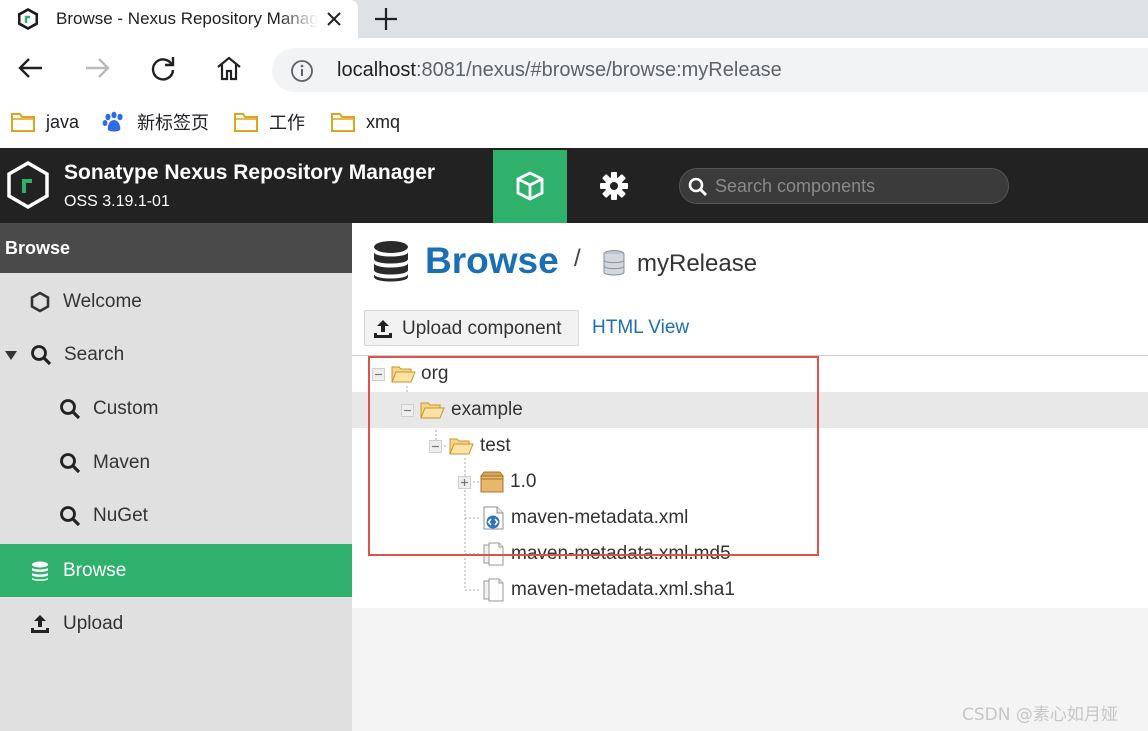  What do you see at coordinates (334, 19) in the screenshot?
I see `close-icon` at bounding box center [334, 19].